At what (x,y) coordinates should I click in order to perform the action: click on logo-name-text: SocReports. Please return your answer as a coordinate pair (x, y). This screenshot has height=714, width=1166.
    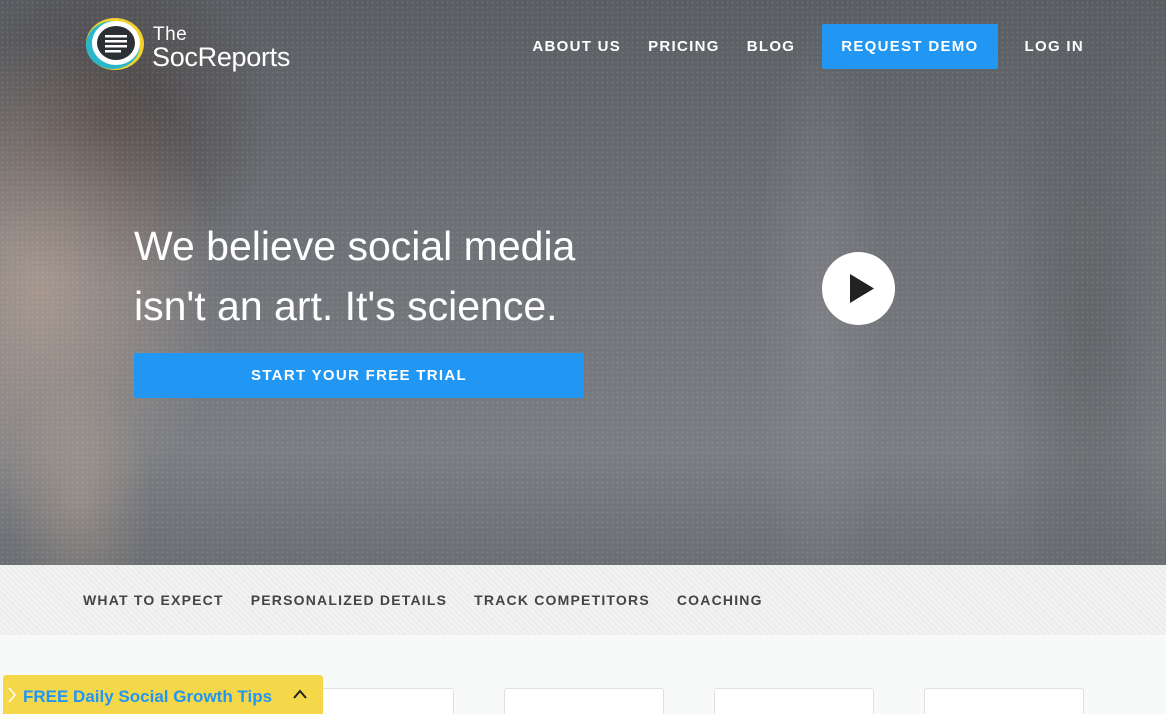
    Looking at the image, I should click on (221, 57).